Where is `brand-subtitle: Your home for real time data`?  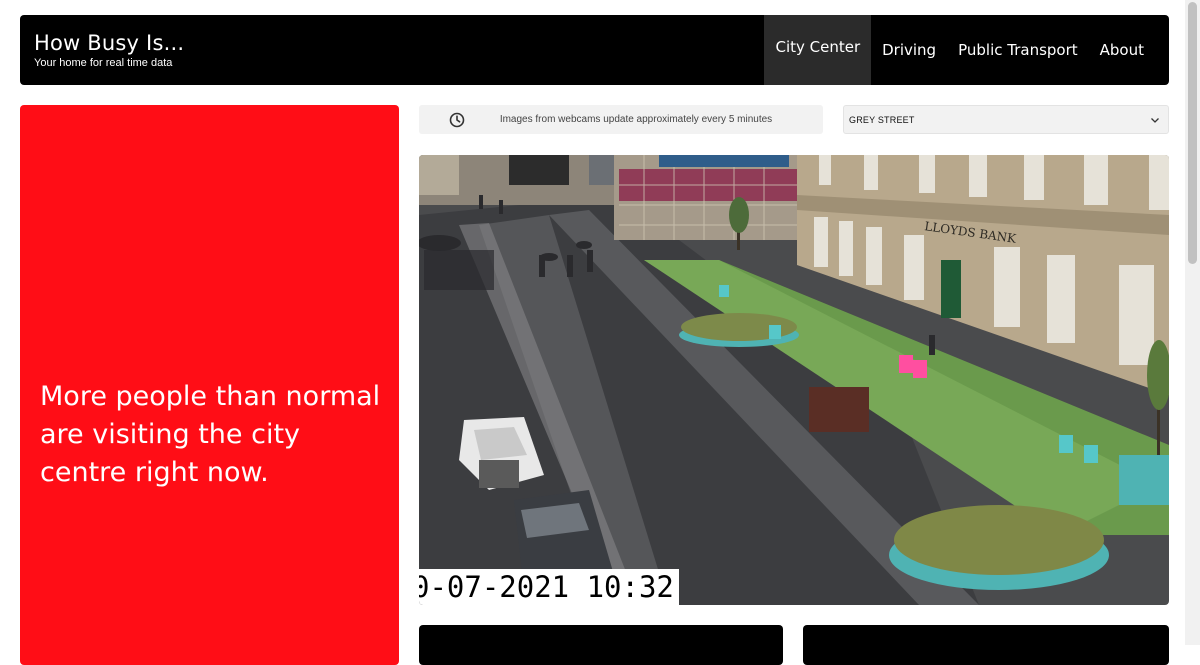
brand-subtitle: Your home for real time data is located at coordinates (103, 63).